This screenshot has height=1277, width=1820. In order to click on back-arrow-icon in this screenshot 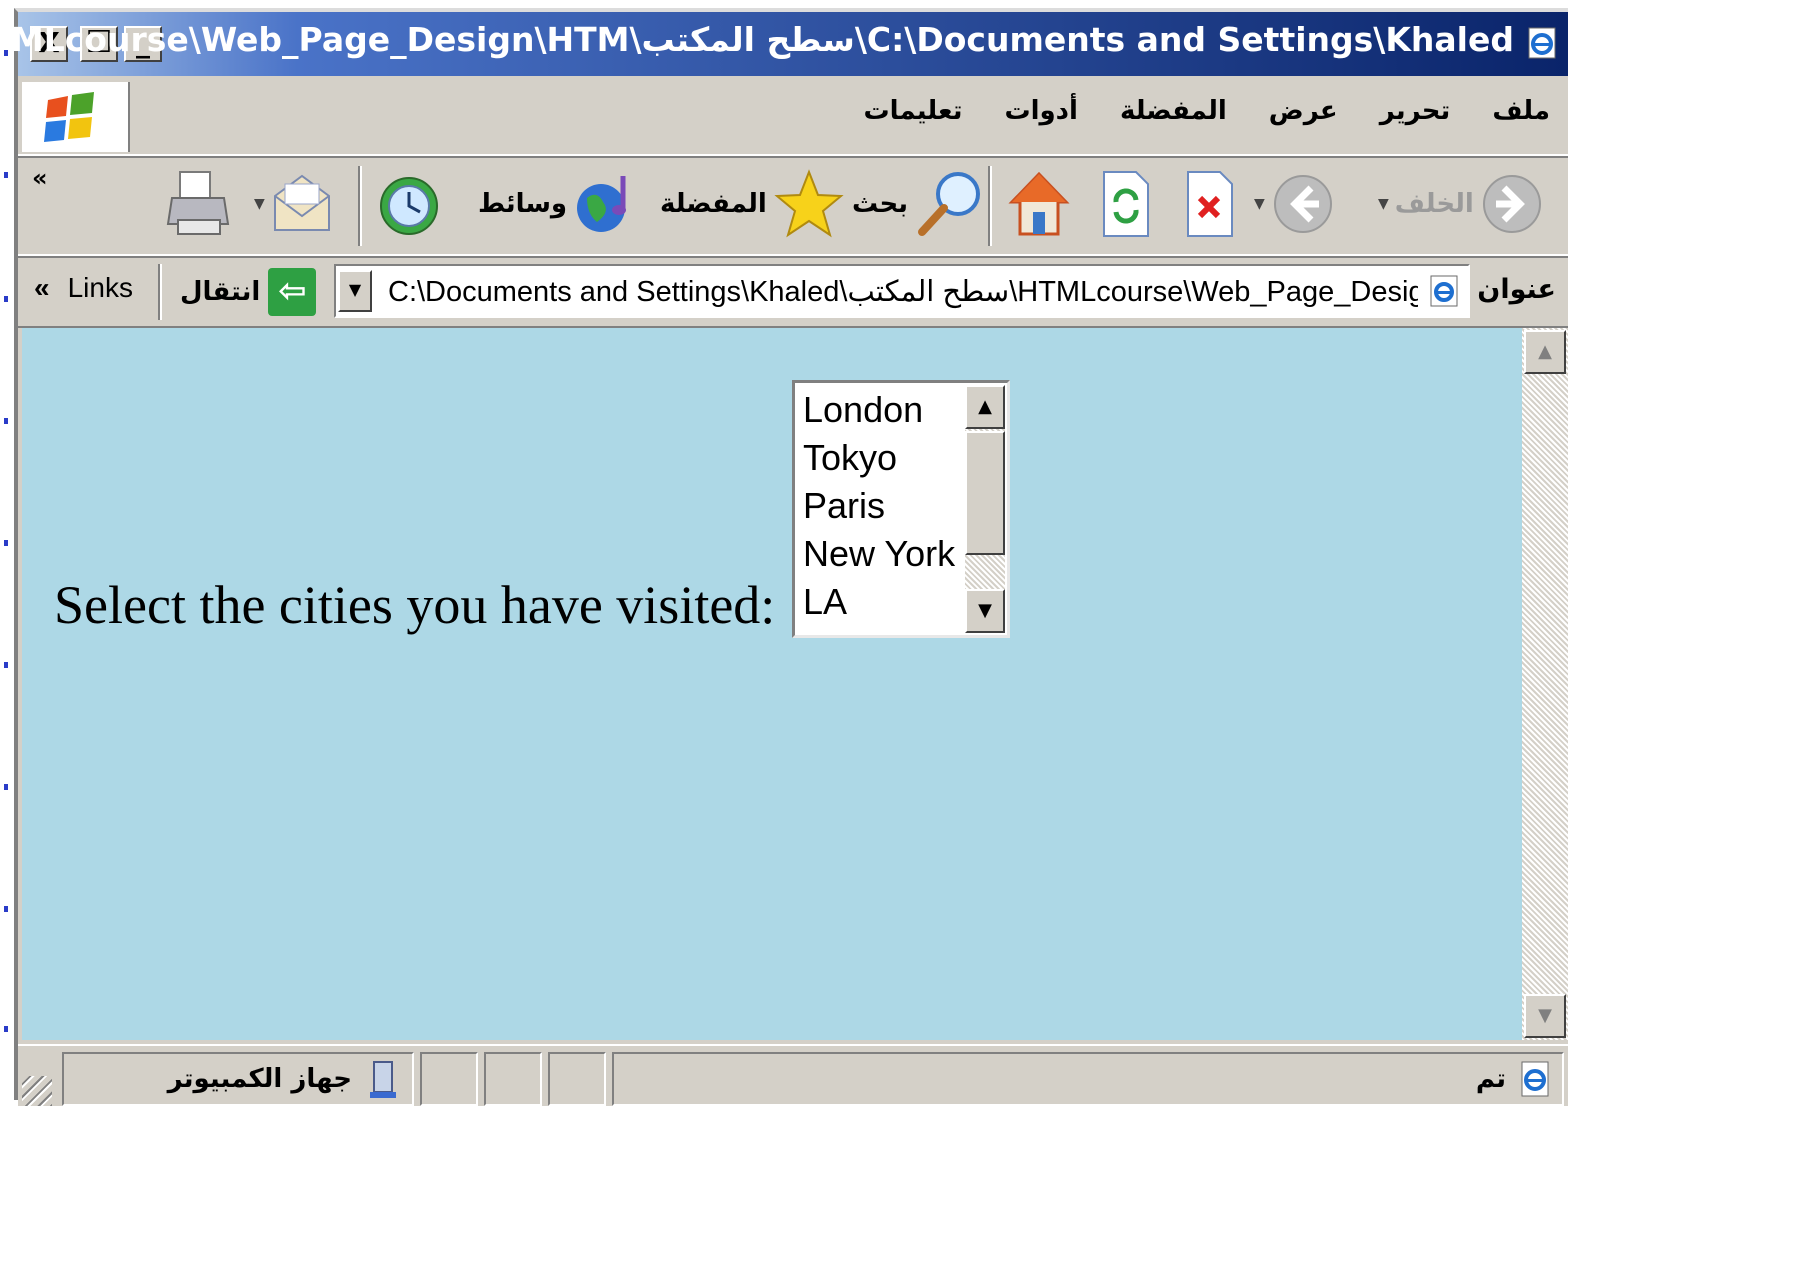, I will do `click(1511, 204)`.